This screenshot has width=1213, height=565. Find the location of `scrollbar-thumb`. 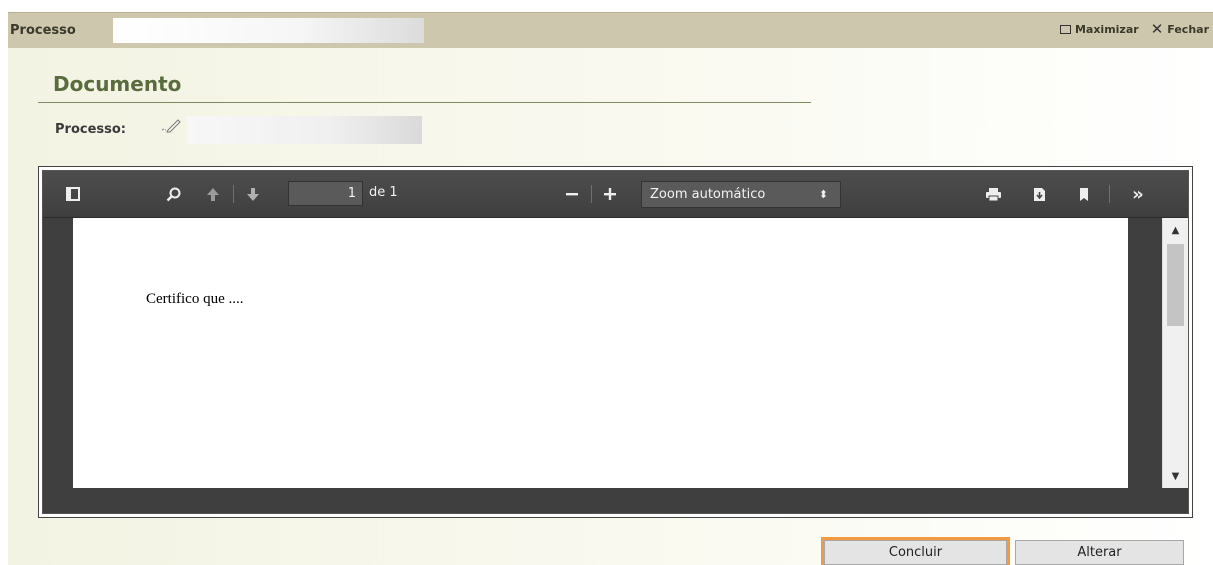

scrollbar-thumb is located at coordinates (1175, 285).